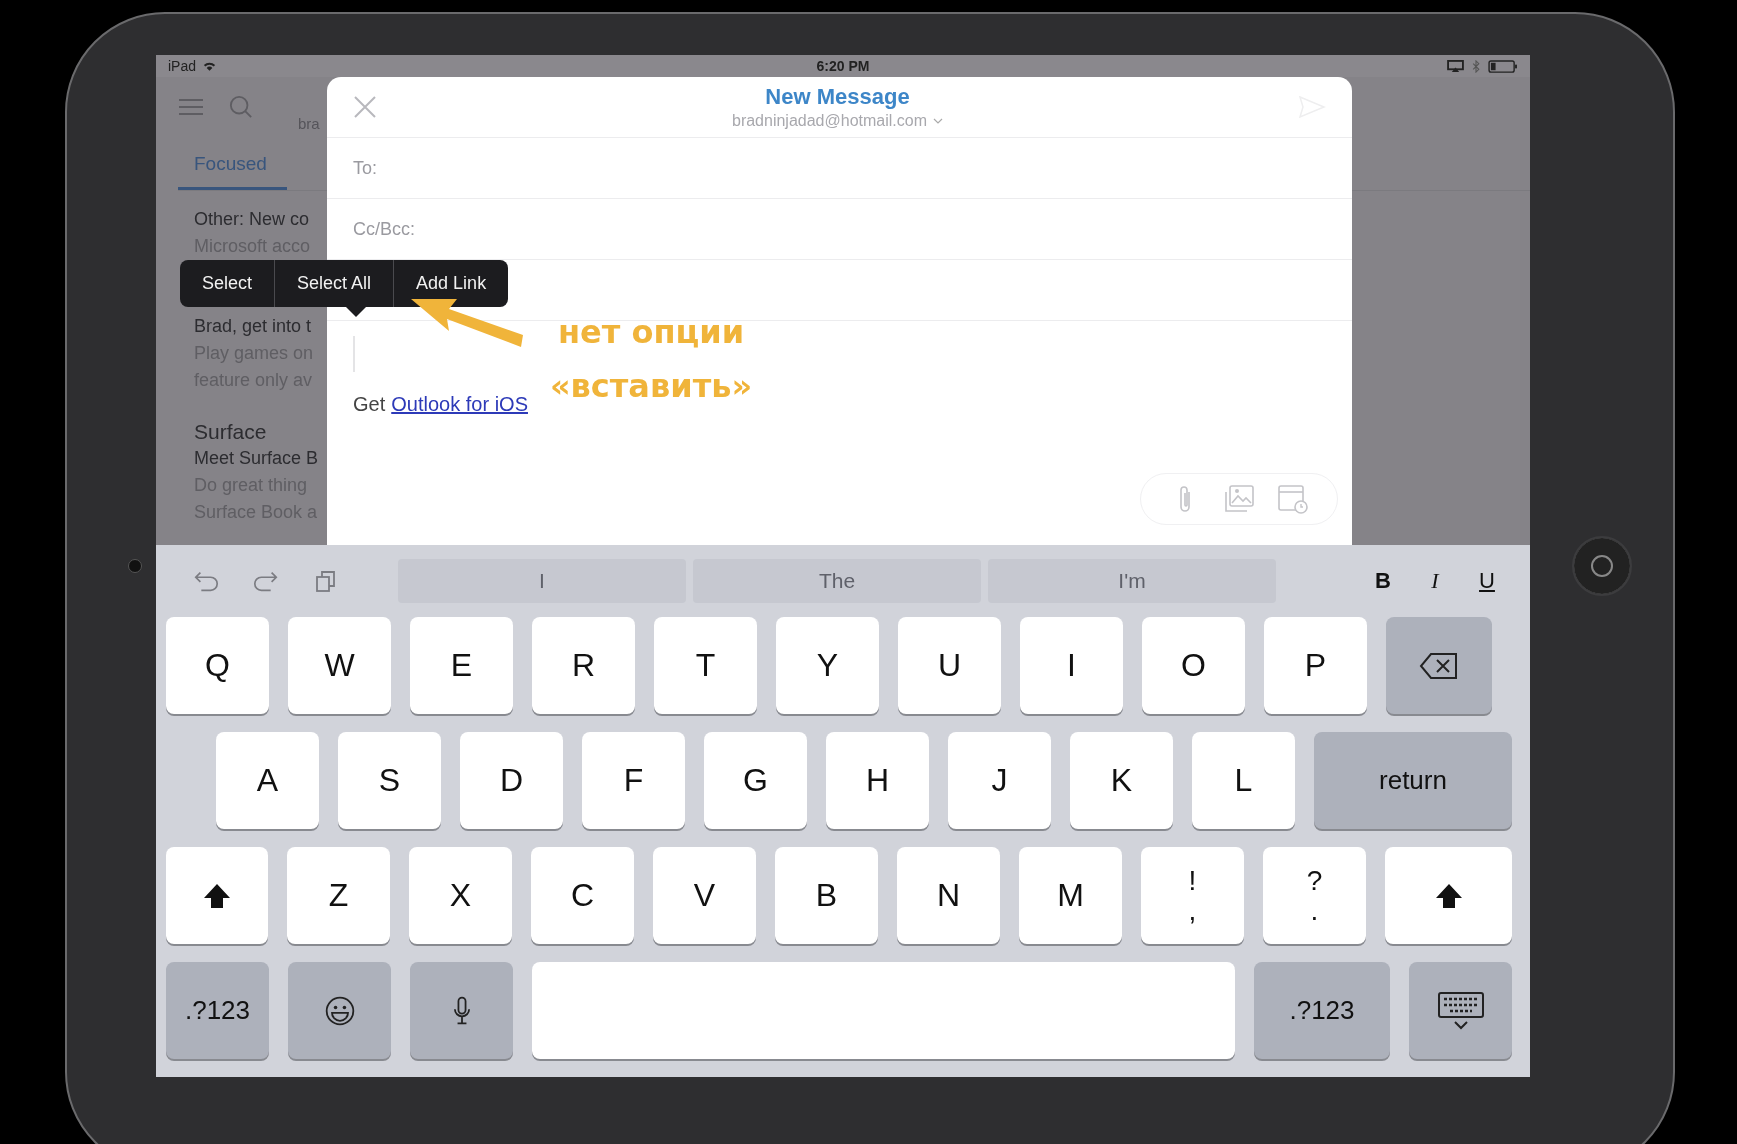  I want to click on bluetooth-icon, so click(1476, 66).